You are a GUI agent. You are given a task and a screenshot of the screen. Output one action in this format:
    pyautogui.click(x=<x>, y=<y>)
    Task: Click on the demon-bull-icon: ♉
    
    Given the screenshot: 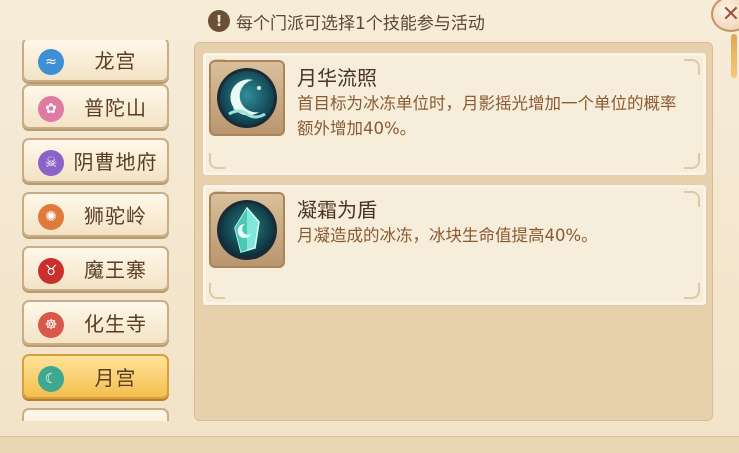 What is the action you would take?
    pyautogui.click(x=51, y=271)
    